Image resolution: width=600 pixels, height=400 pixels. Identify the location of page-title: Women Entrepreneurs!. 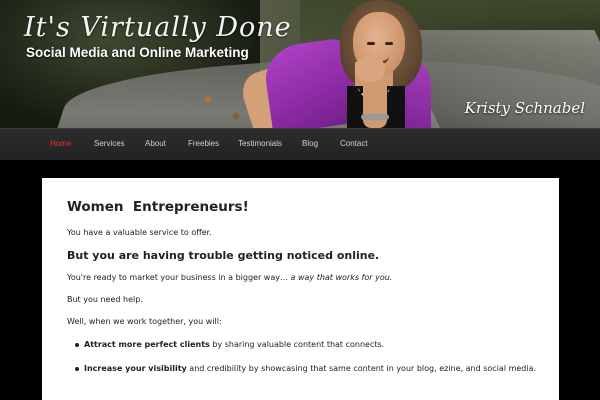
(158, 207).